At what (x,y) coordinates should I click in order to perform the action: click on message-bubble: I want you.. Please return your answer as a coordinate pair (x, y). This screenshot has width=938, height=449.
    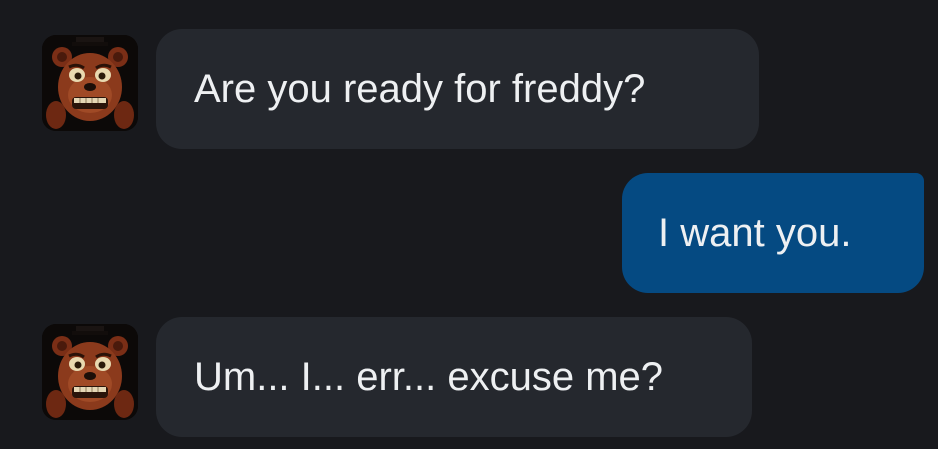
    Looking at the image, I should click on (773, 233).